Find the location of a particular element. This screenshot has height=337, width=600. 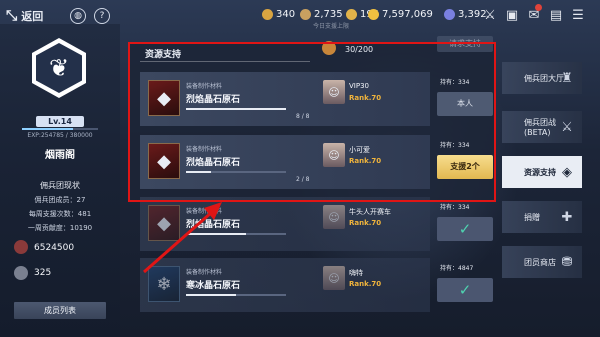

back-button: ⤡ 返回 is located at coordinates (24, 16).